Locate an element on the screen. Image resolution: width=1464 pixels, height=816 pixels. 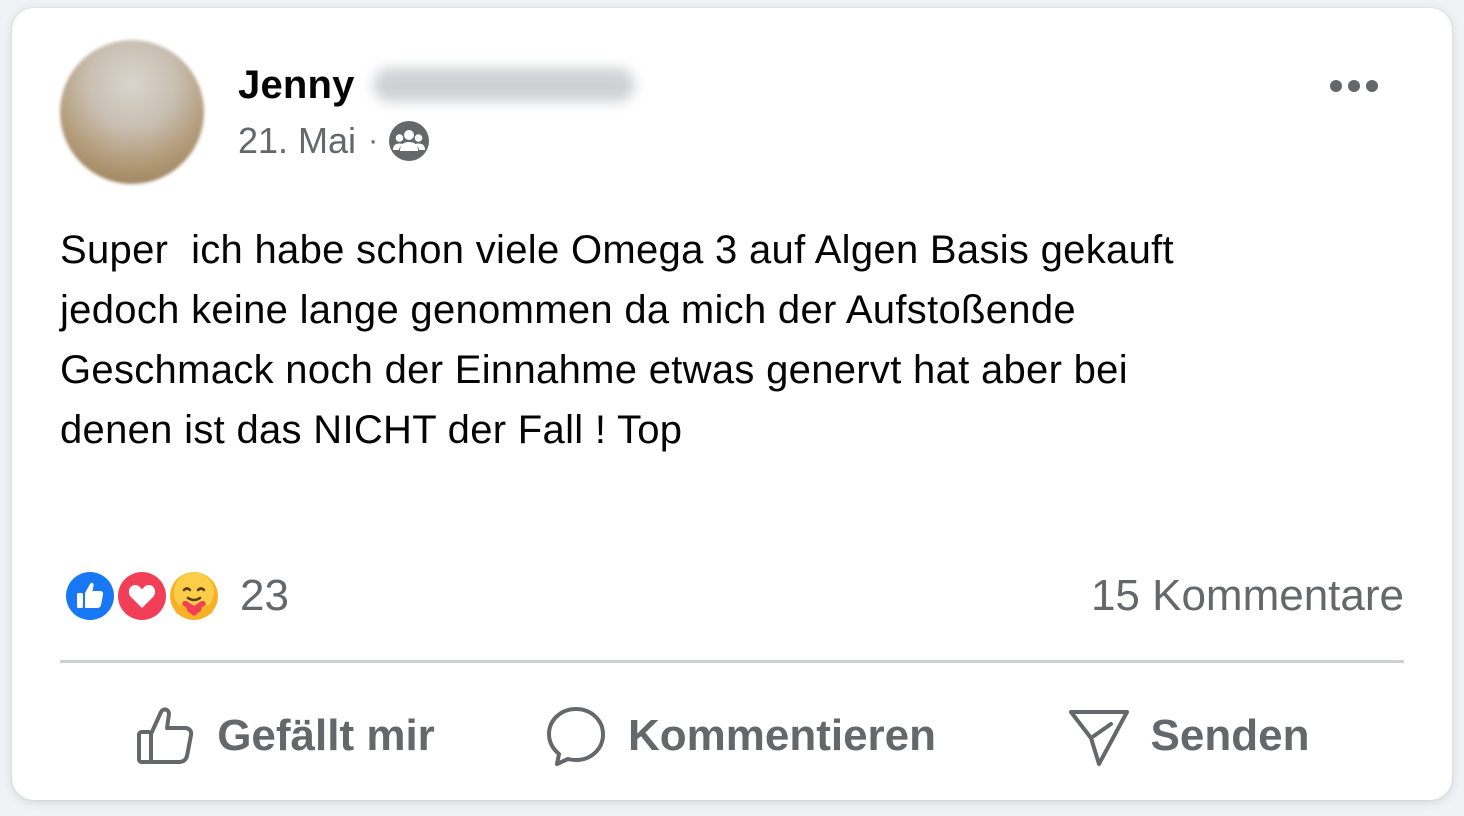
author-avatar is located at coordinates (132, 112).